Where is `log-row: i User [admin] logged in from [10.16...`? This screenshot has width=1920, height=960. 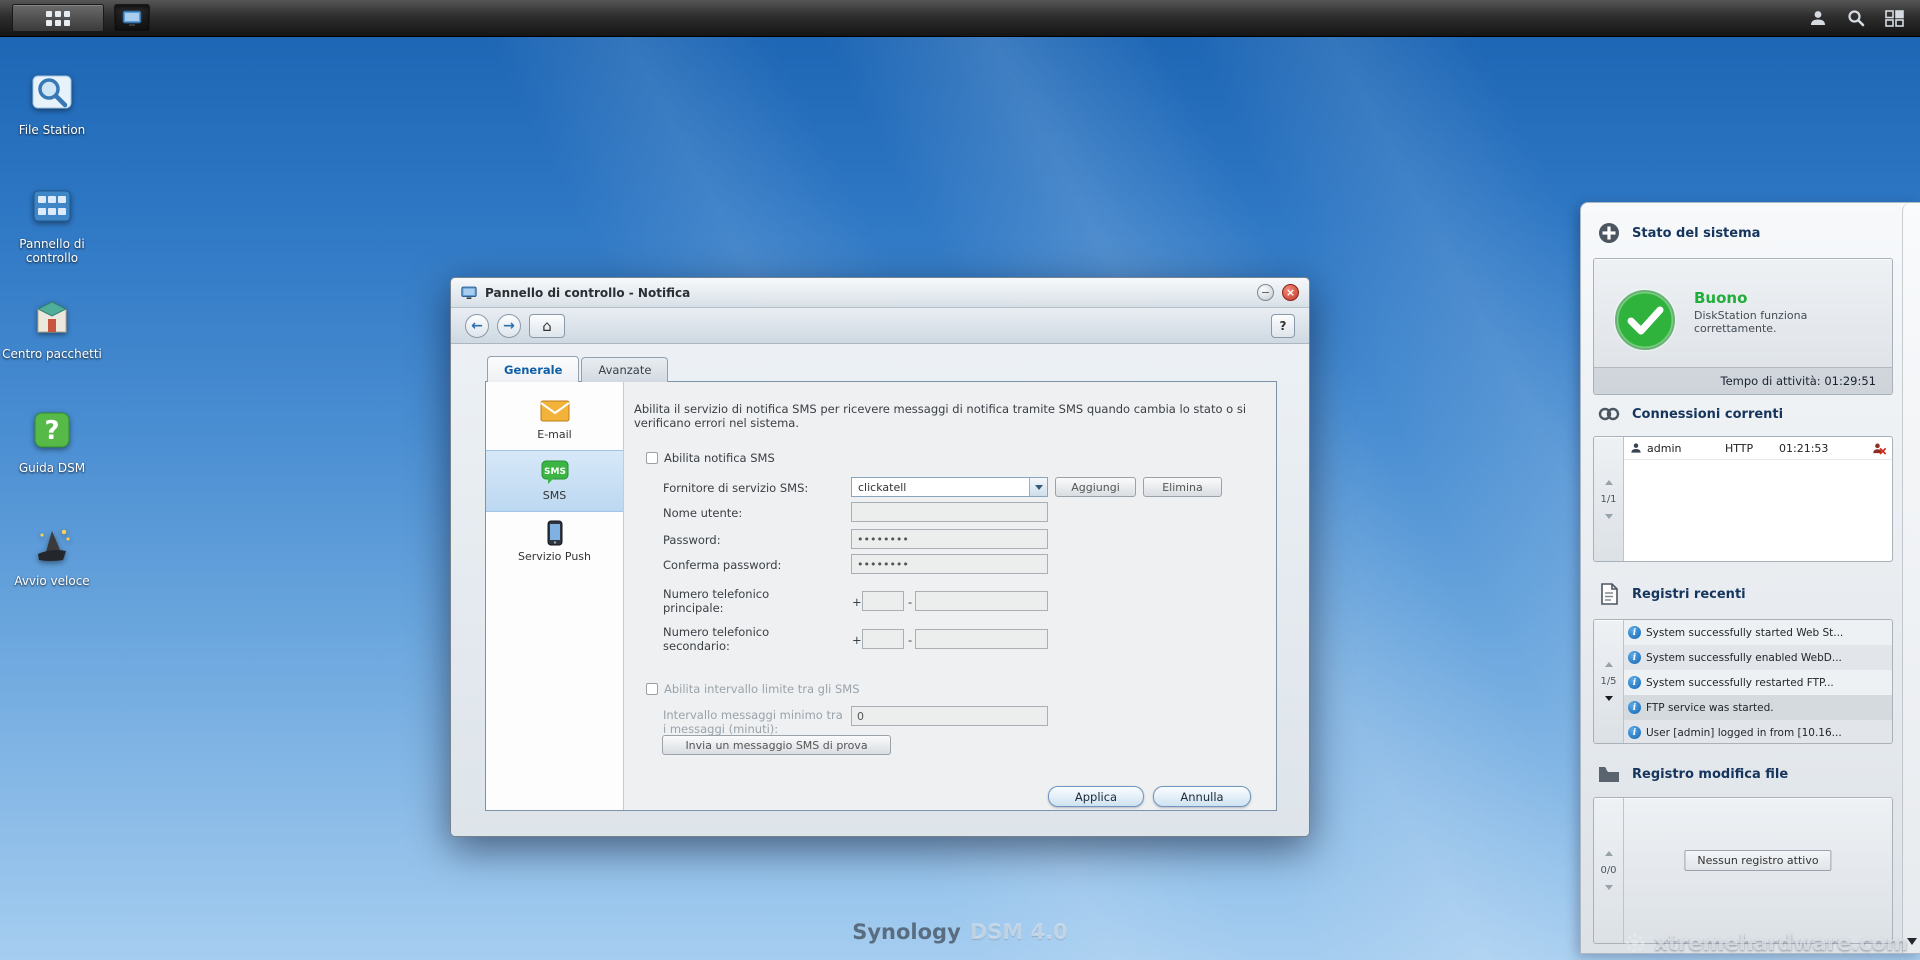
log-row: i User [admin] logged in from [10.16... is located at coordinates (1758, 731).